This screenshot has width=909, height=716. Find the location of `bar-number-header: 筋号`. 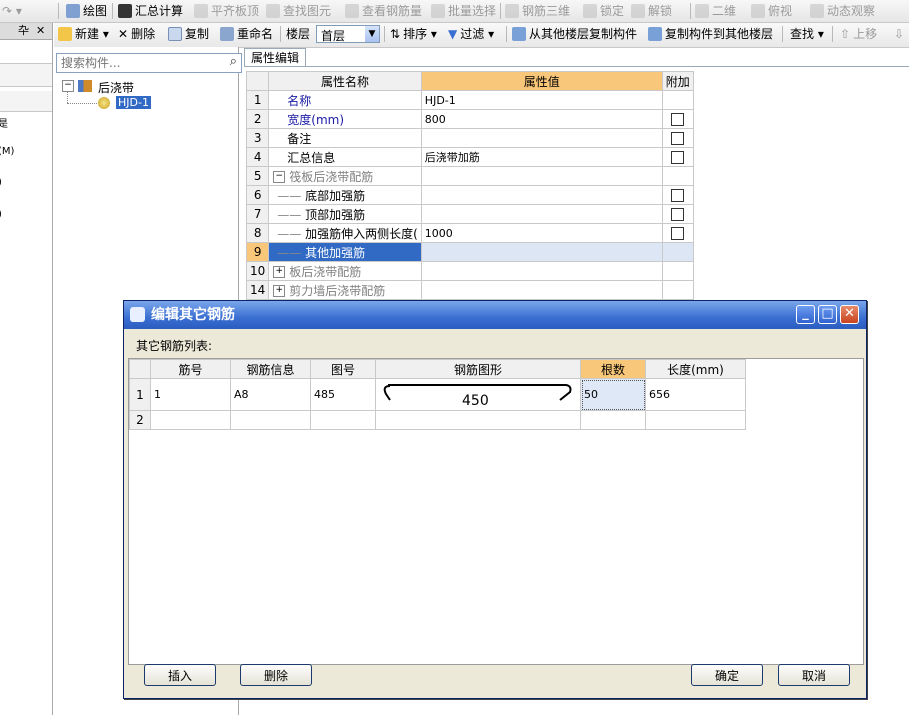

bar-number-header: 筋号 is located at coordinates (190, 369).